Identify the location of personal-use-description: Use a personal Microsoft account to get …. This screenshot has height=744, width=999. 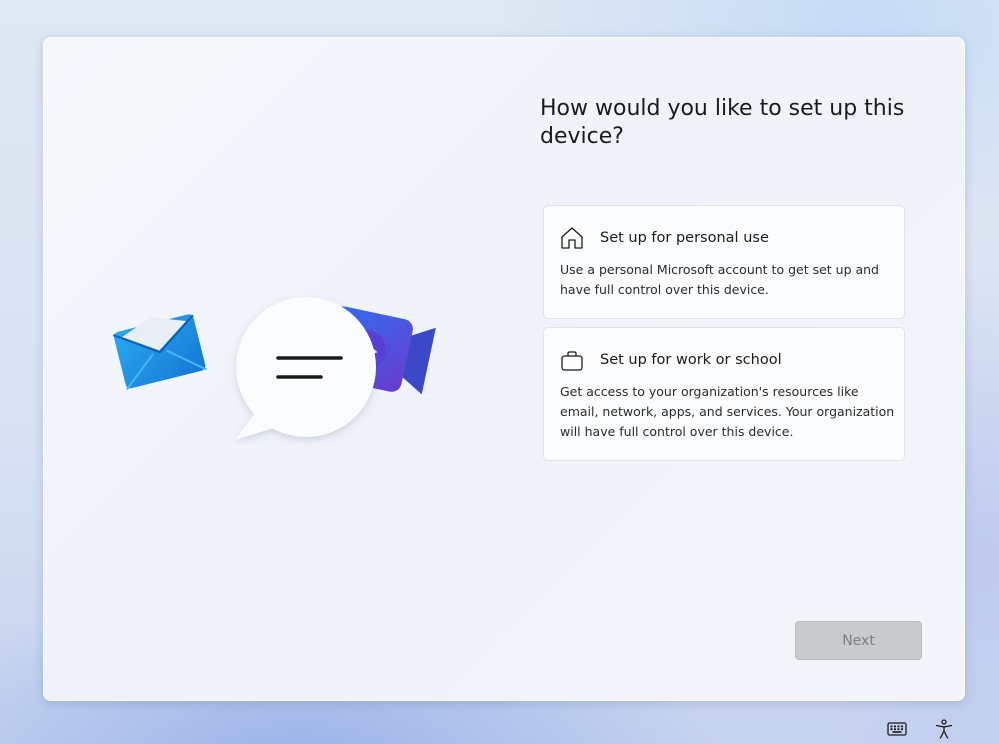
(719, 279).